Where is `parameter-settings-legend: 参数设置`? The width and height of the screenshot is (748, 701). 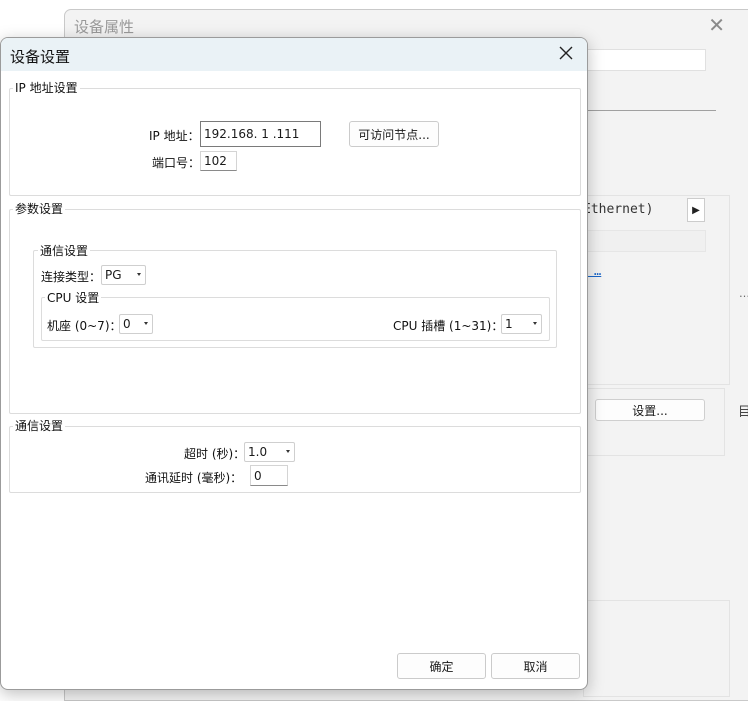 parameter-settings-legend: 参数设置 is located at coordinates (39, 209).